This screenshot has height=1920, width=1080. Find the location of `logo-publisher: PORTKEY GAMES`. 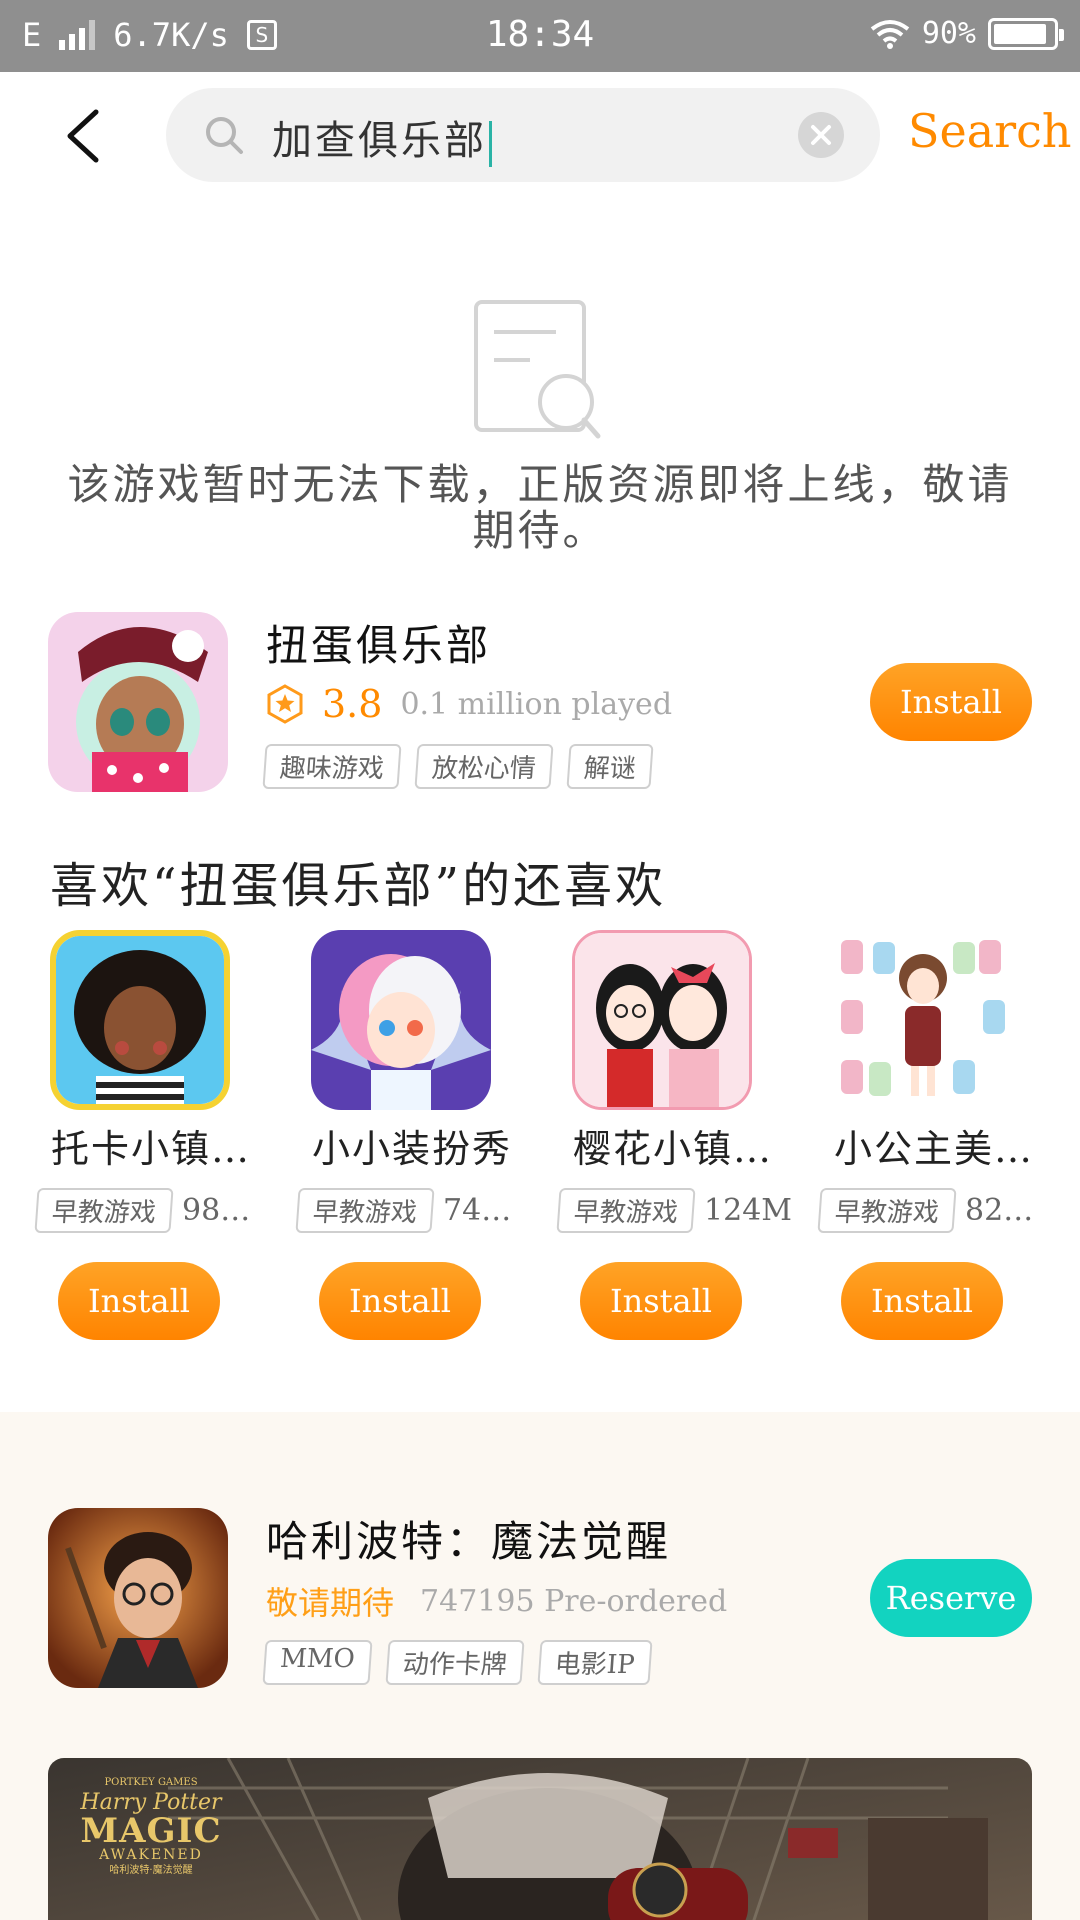

logo-publisher: PORTKEY GAMES is located at coordinates (151, 1782).